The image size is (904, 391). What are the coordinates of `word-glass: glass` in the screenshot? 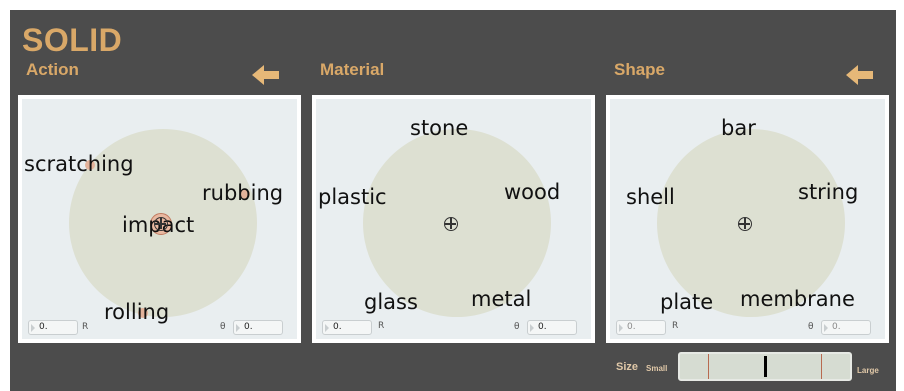 It's located at (391, 302).